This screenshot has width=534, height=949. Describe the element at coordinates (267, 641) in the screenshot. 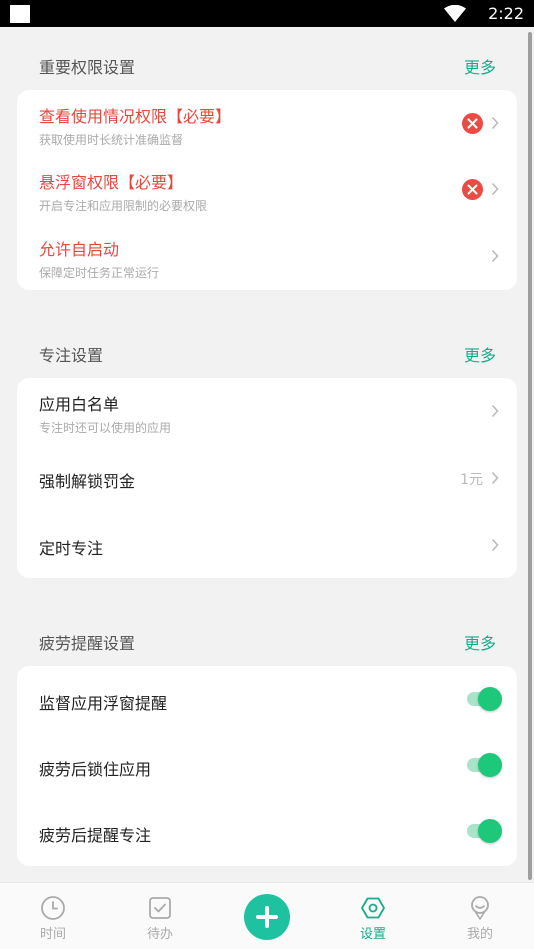

I see `fatigue-section-header: 疲劳提醒设置 更多` at that location.